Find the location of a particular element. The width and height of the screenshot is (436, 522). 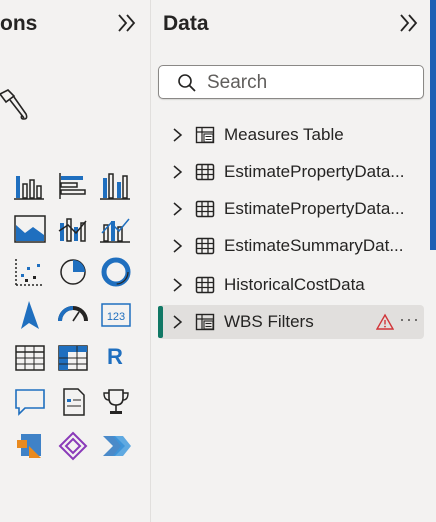

clustered-bar-chart-icon is located at coordinates (73, 186).